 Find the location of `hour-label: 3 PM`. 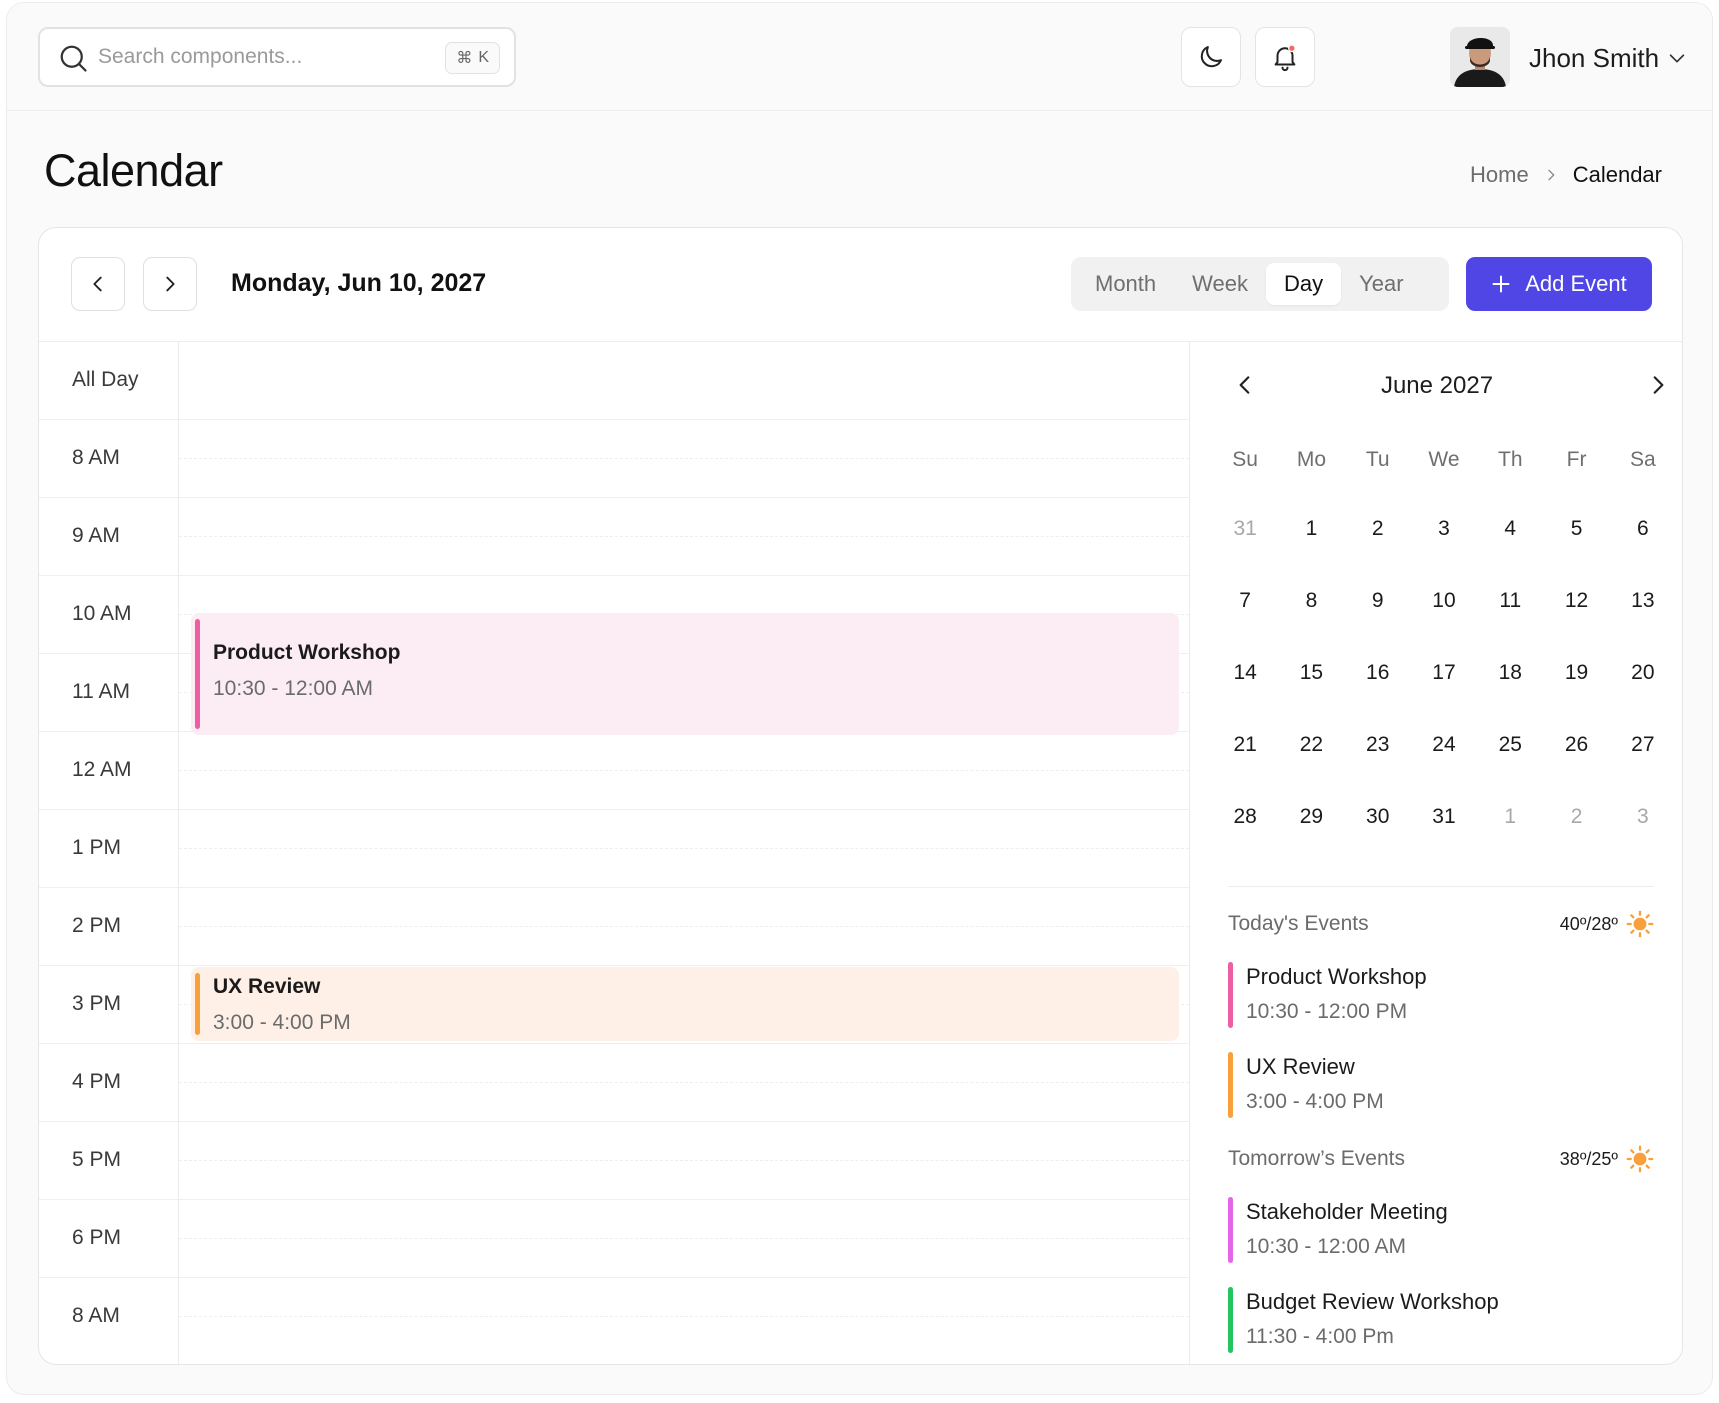

hour-label: 3 PM is located at coordinates (97, 1003).